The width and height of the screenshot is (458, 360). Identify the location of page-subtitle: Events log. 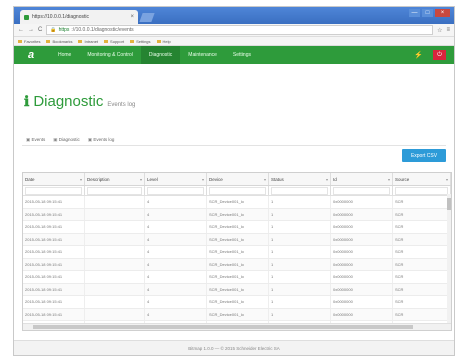
(121, 105).